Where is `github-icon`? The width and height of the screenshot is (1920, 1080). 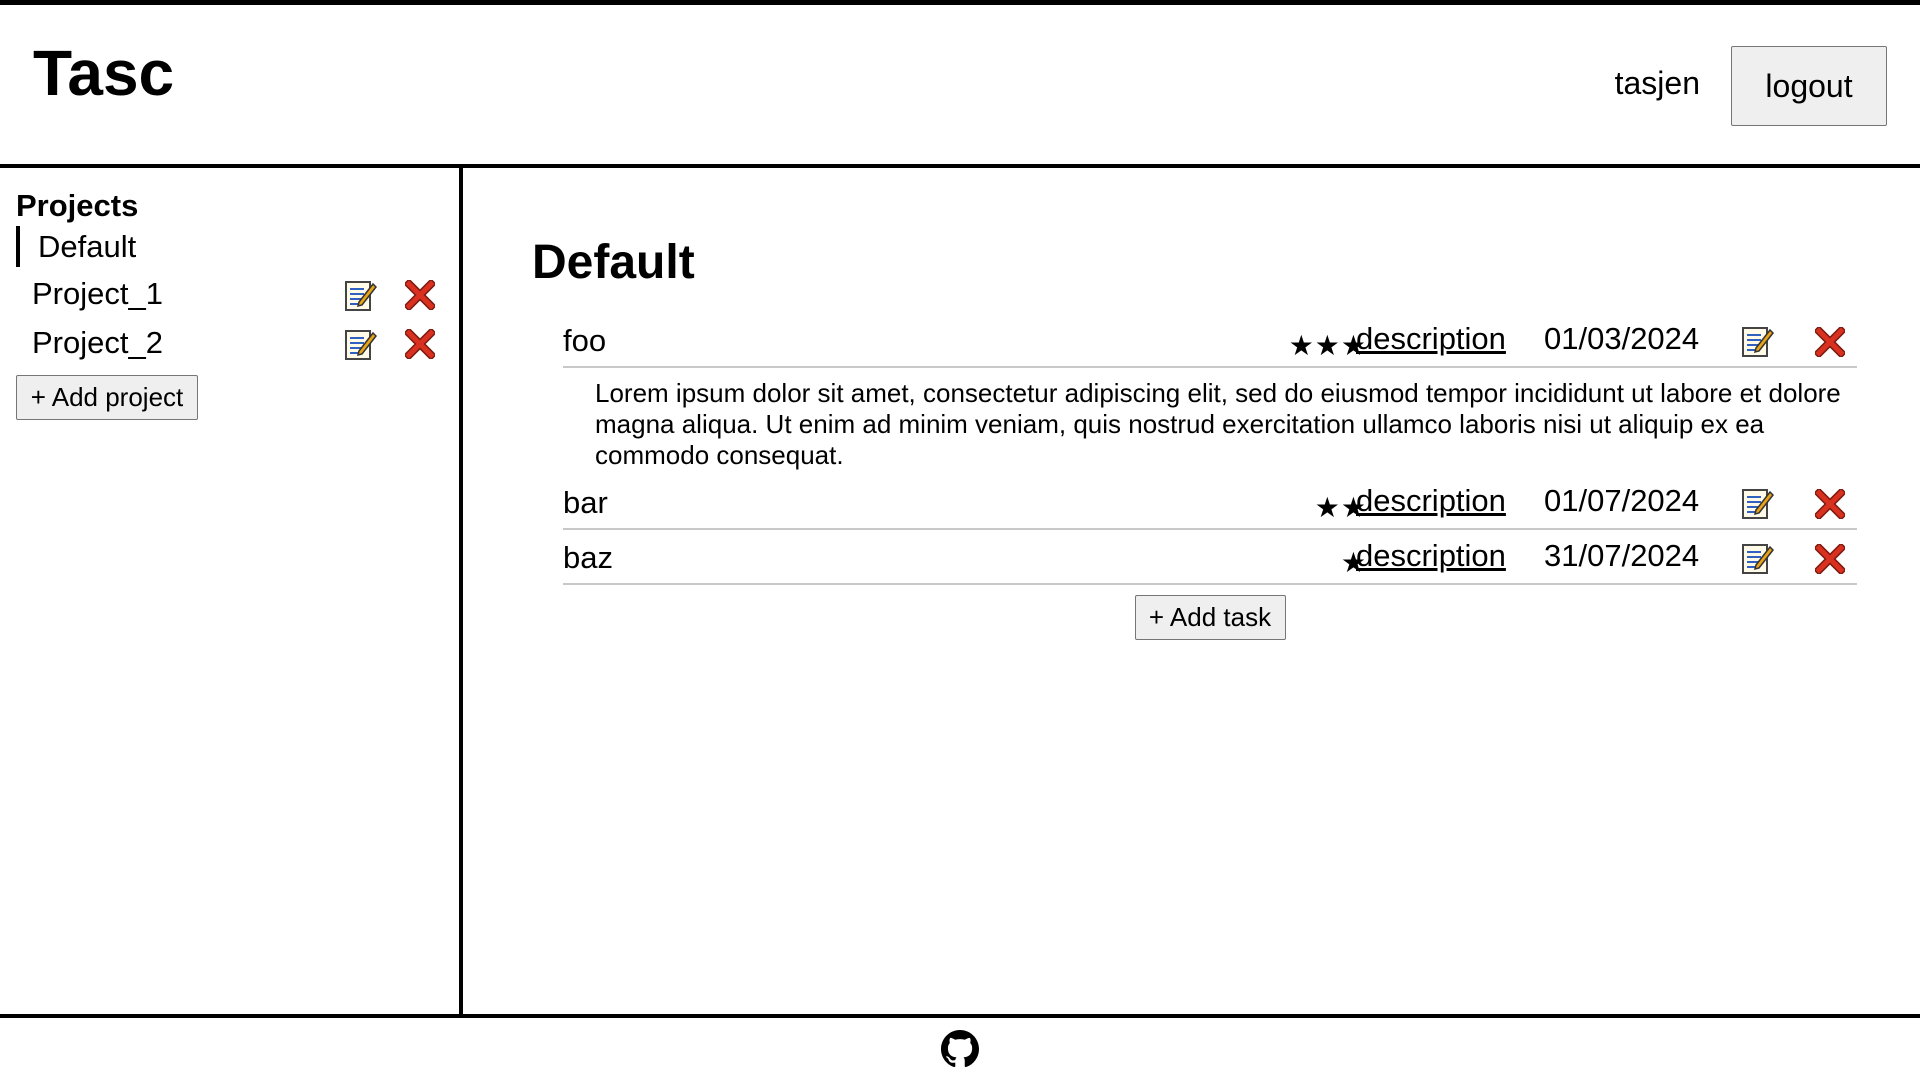 github-icon is located at coordinates (960, 1051).